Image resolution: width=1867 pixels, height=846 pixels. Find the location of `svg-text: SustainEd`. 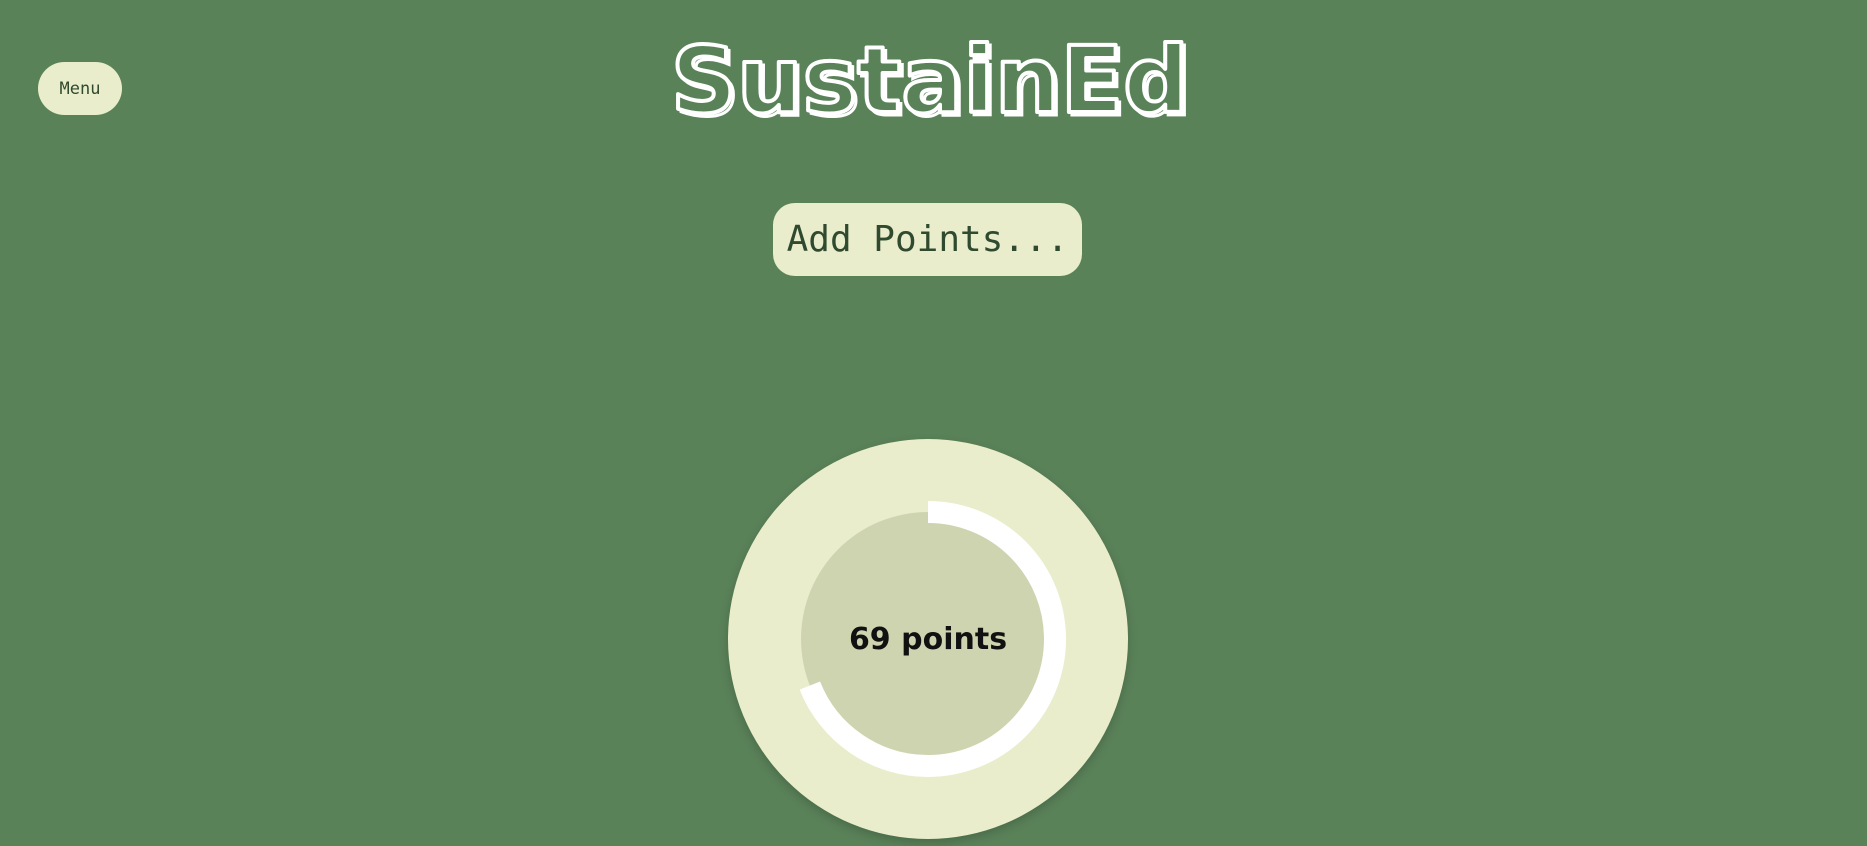

svg-text: SustainEd is located at coordinates (930, 79).